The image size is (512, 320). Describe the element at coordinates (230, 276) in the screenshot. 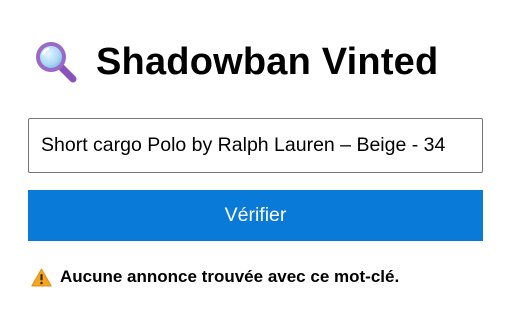

I see `status-text: Aucune annonce trouvée avec ce mot-clé.` at that location.